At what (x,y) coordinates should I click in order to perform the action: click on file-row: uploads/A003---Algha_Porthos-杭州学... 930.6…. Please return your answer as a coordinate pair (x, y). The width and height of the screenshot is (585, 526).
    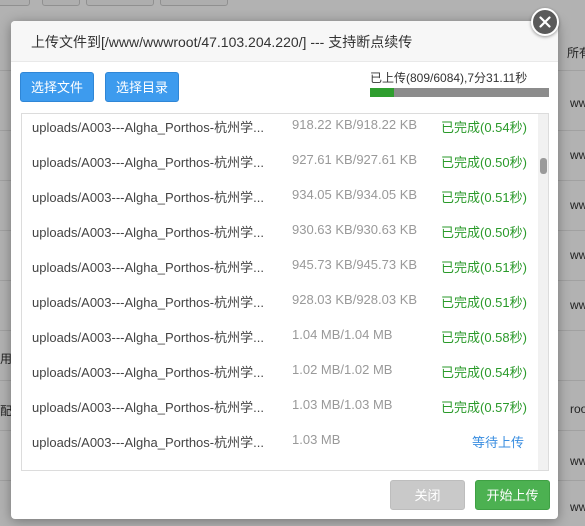
    Looking at the image, I should click on (279, 236).